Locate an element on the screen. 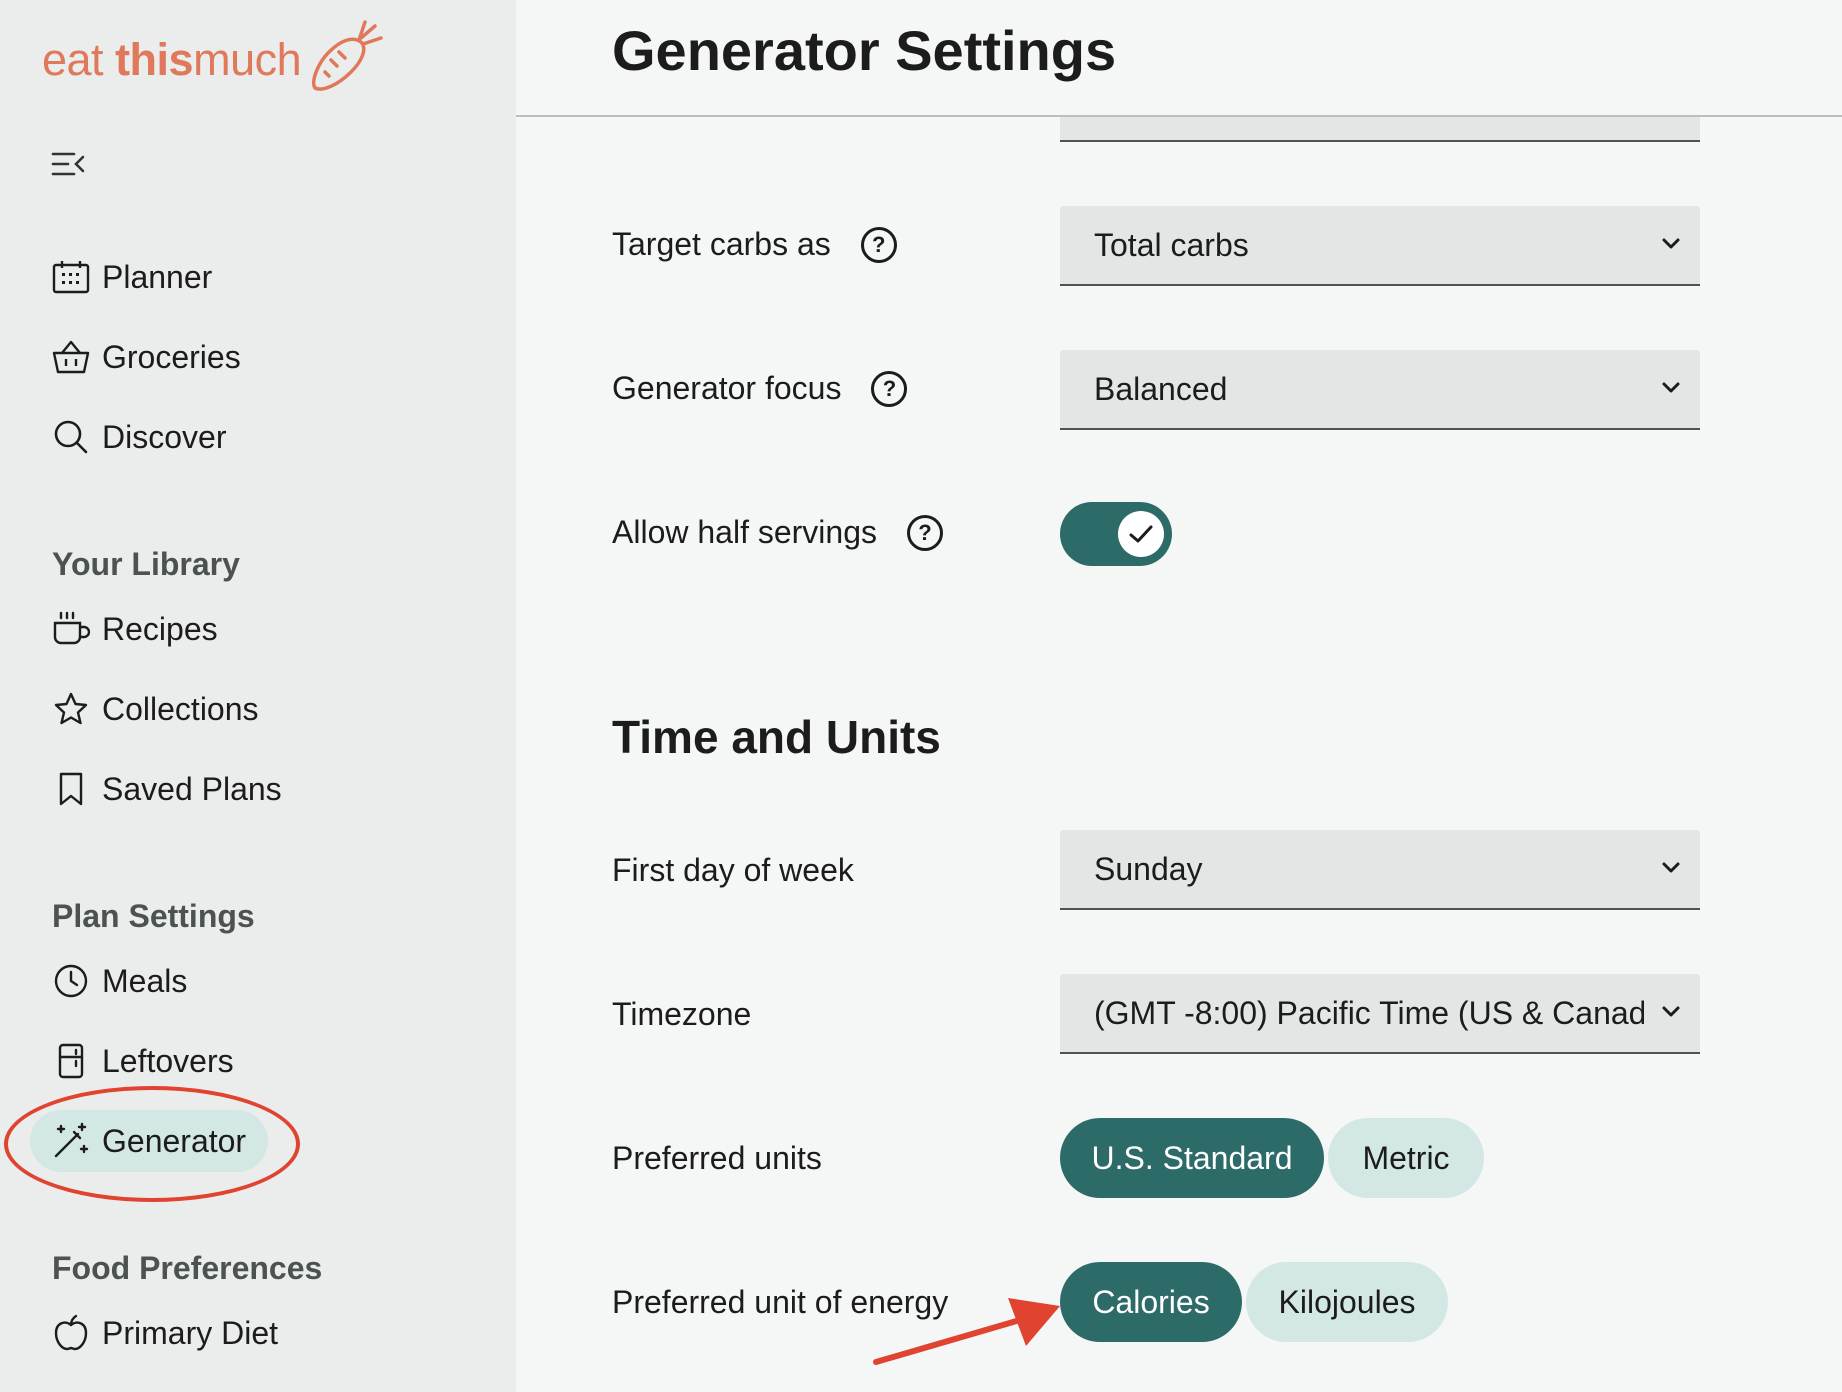 This screenshot has width=1842, height=1392. nav-discover: Discover is located at coordinates (139, 437).